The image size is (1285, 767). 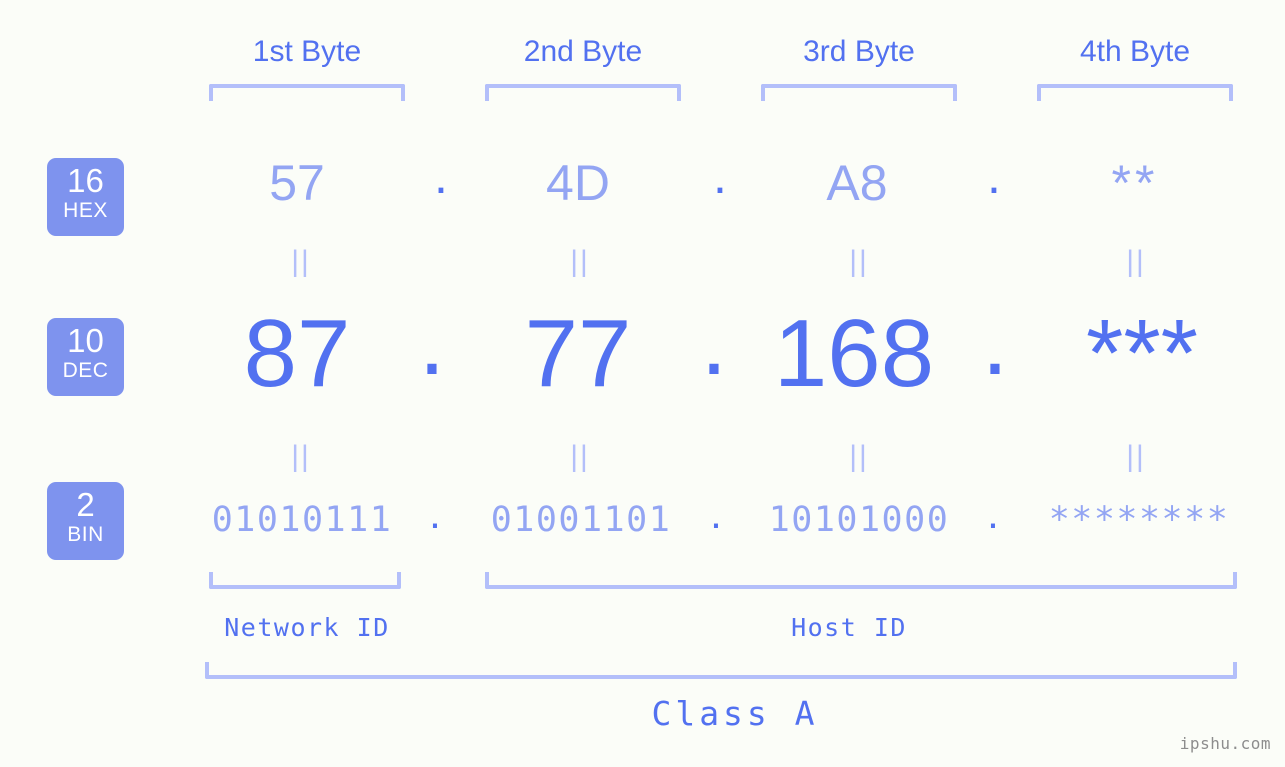 What do you see at coordinates (307, 51) in the screenshot?
I see `byte-heading-1: 1st Byte` at bounding box center [307, 51].